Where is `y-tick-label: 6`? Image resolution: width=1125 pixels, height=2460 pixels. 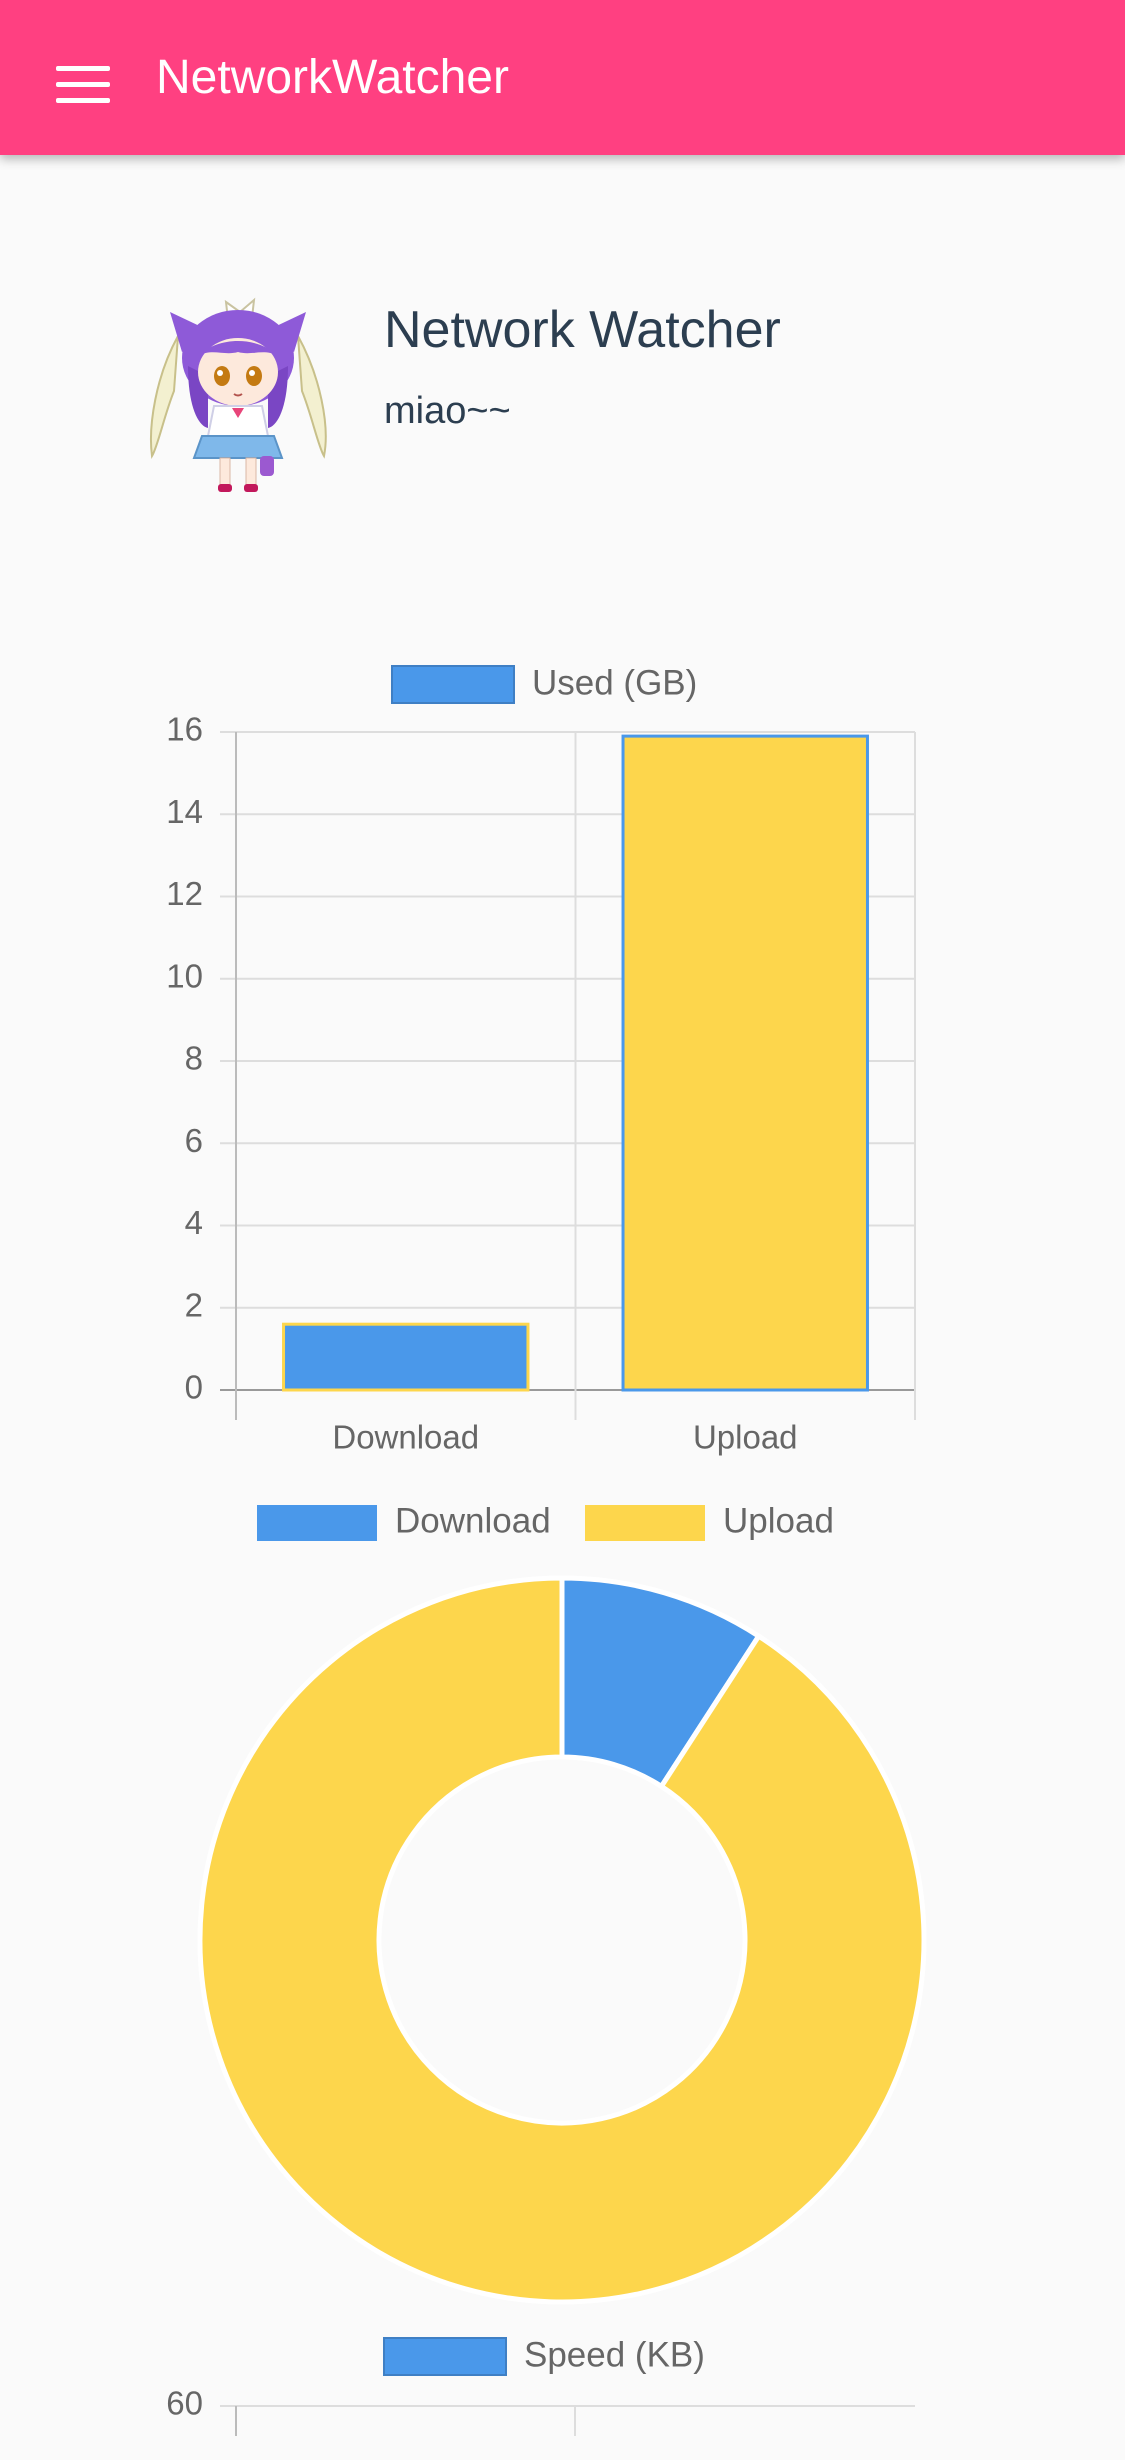
y-tick-label: 6 is located at coordinates (194, 1140).